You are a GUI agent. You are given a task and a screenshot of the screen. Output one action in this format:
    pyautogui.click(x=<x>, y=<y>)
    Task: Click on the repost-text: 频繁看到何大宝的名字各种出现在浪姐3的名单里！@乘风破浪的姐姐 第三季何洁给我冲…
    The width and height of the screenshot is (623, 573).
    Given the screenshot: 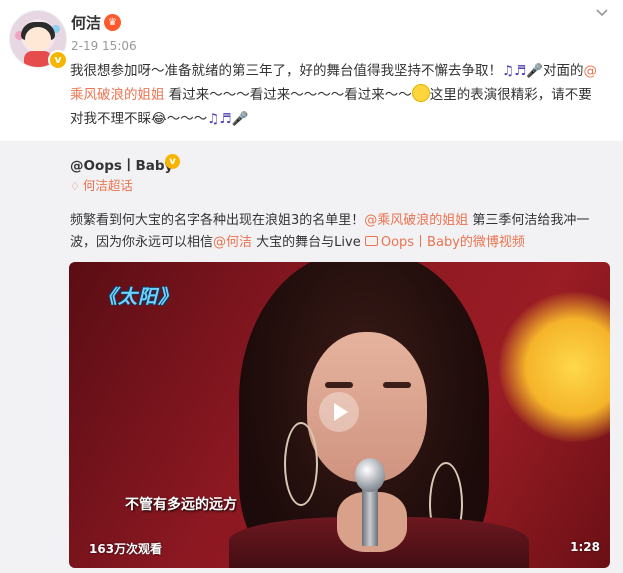 What is the action you would take?
    pyautogui.click(x=340, y=232)
    